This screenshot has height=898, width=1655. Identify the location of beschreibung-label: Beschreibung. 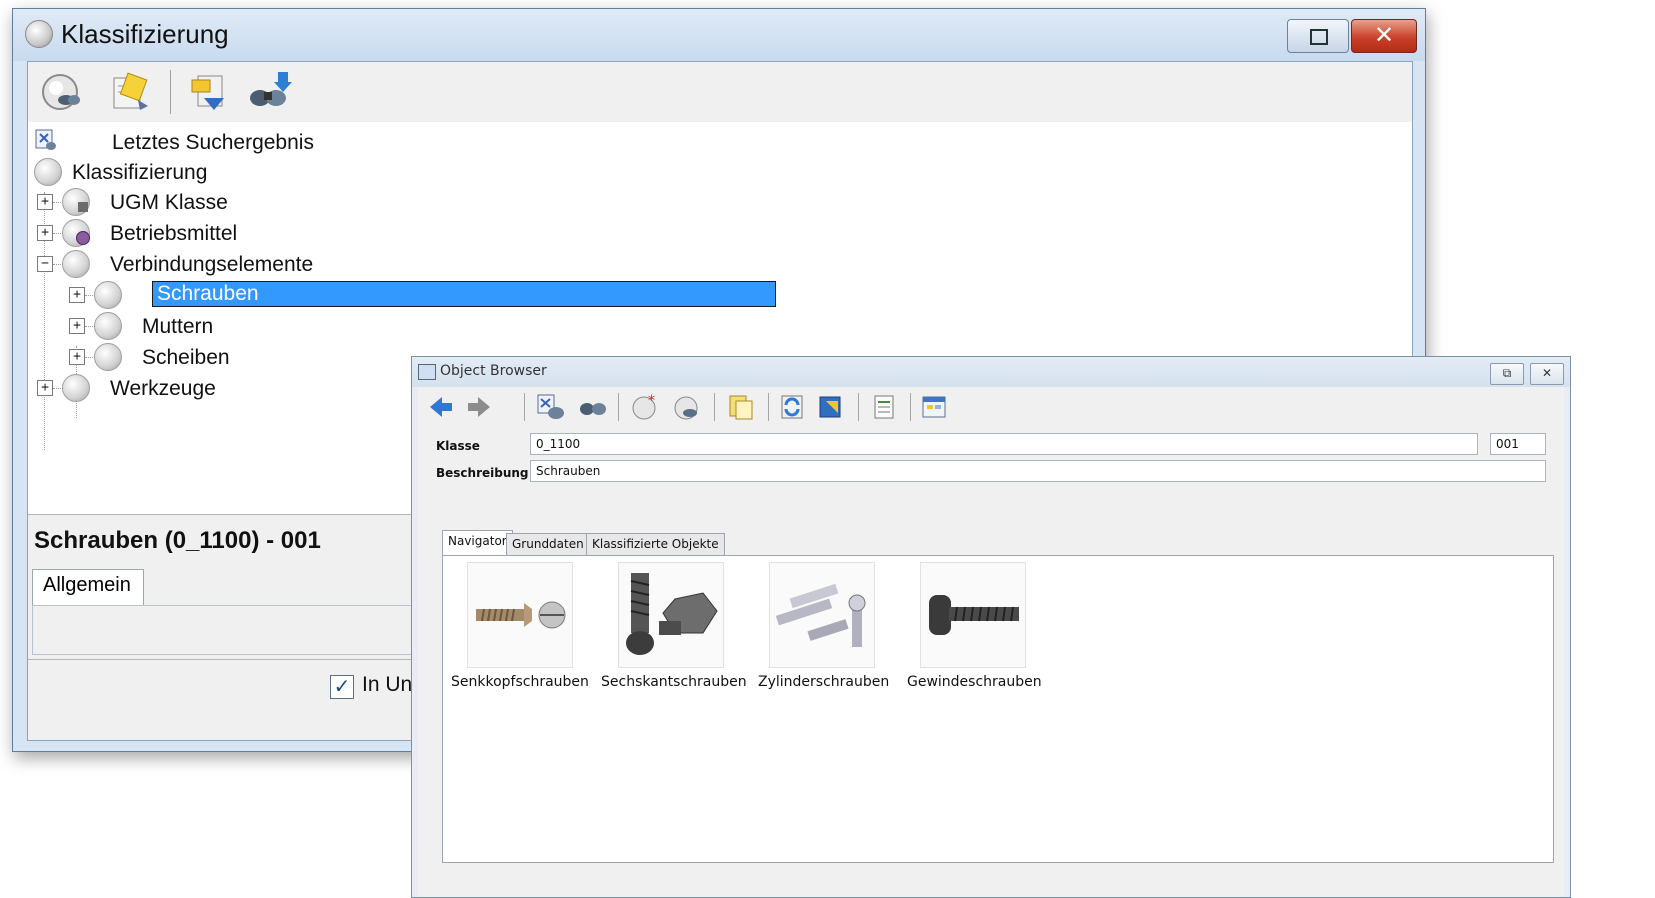
(482, 473).